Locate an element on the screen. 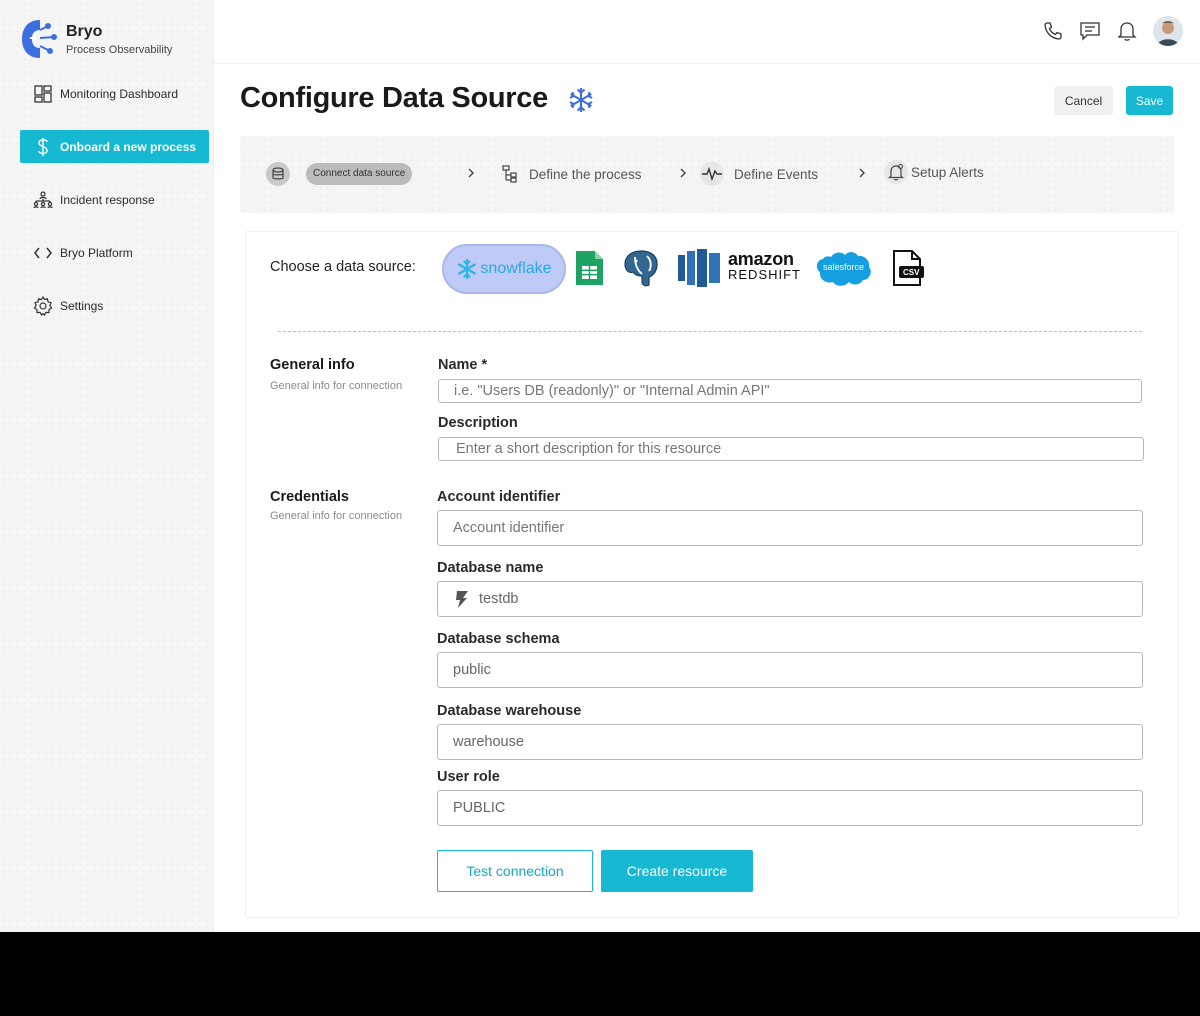  account-identifier-label: Account identifier is located at coordinates (499, 497).